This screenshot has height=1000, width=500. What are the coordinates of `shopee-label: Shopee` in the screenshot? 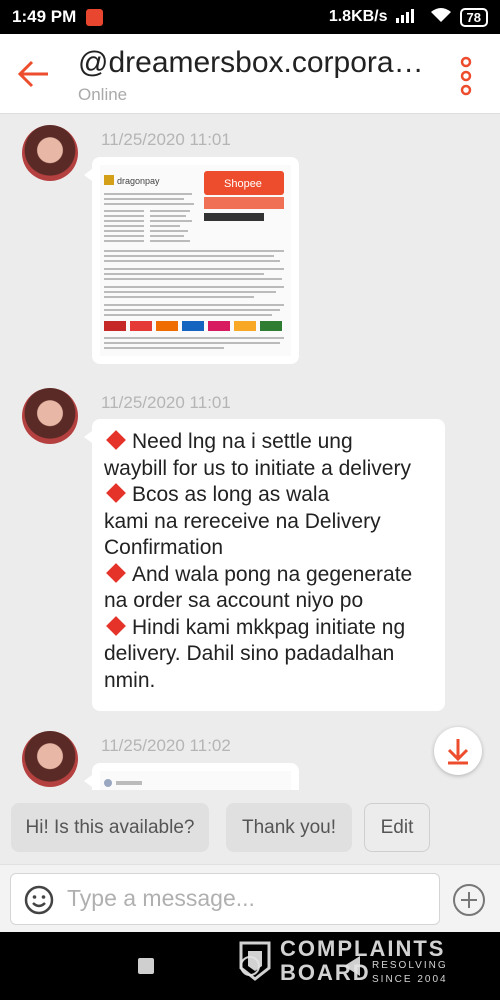 It's located at (243, 184).